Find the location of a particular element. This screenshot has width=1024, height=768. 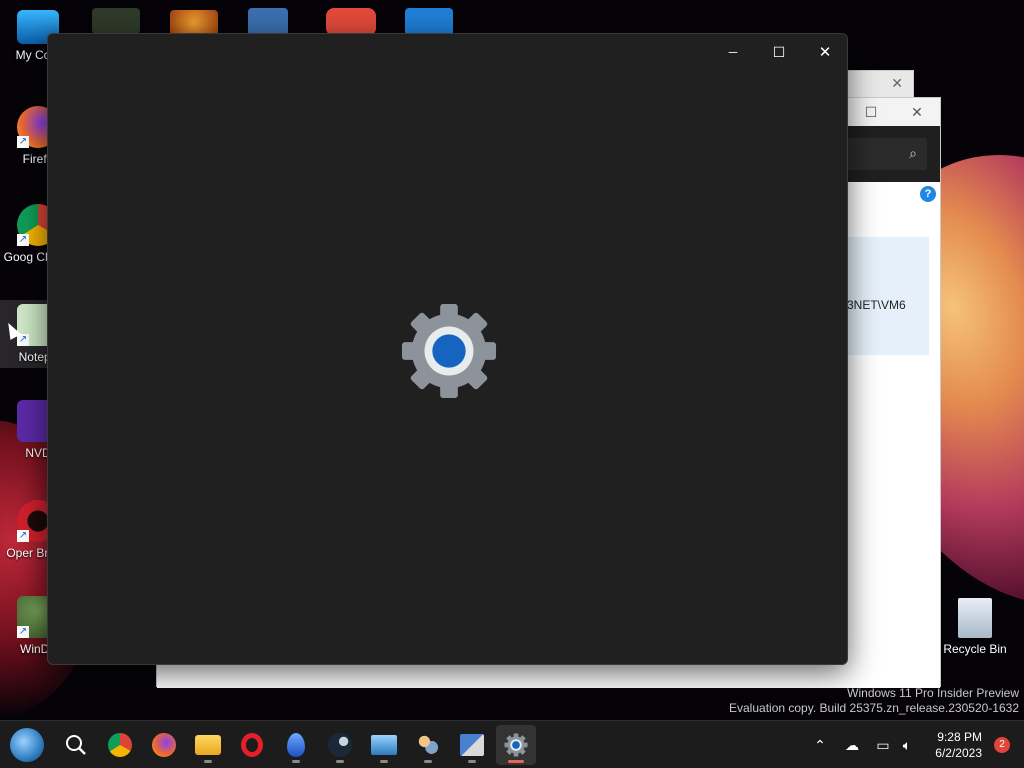

folder-icon is located at coordinates (208, 745).